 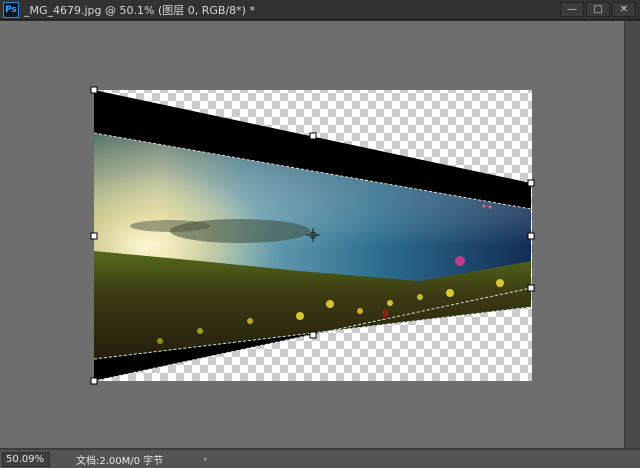 I want to click on zoom-level-field: 50.09%, so click(x=26, y=459).